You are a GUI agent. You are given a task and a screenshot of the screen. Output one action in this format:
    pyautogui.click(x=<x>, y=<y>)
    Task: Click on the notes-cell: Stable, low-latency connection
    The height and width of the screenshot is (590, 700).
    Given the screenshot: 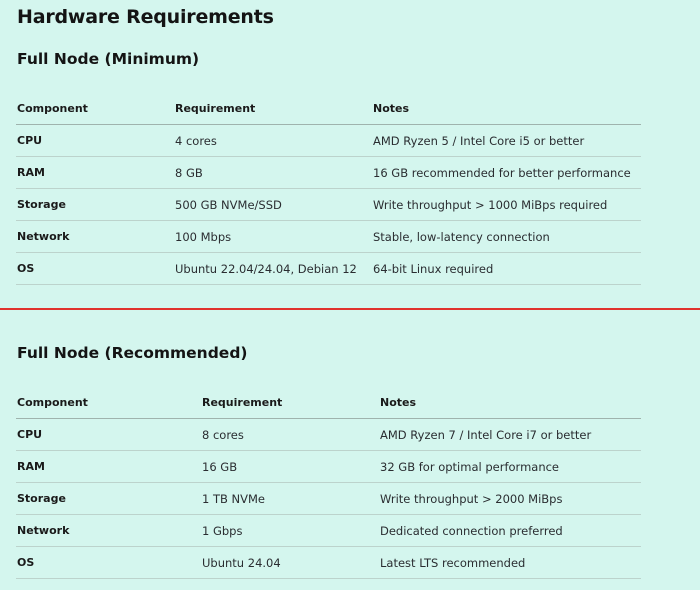 What is the action you would take?
    pyautogui.click(x=506, y=236)
    